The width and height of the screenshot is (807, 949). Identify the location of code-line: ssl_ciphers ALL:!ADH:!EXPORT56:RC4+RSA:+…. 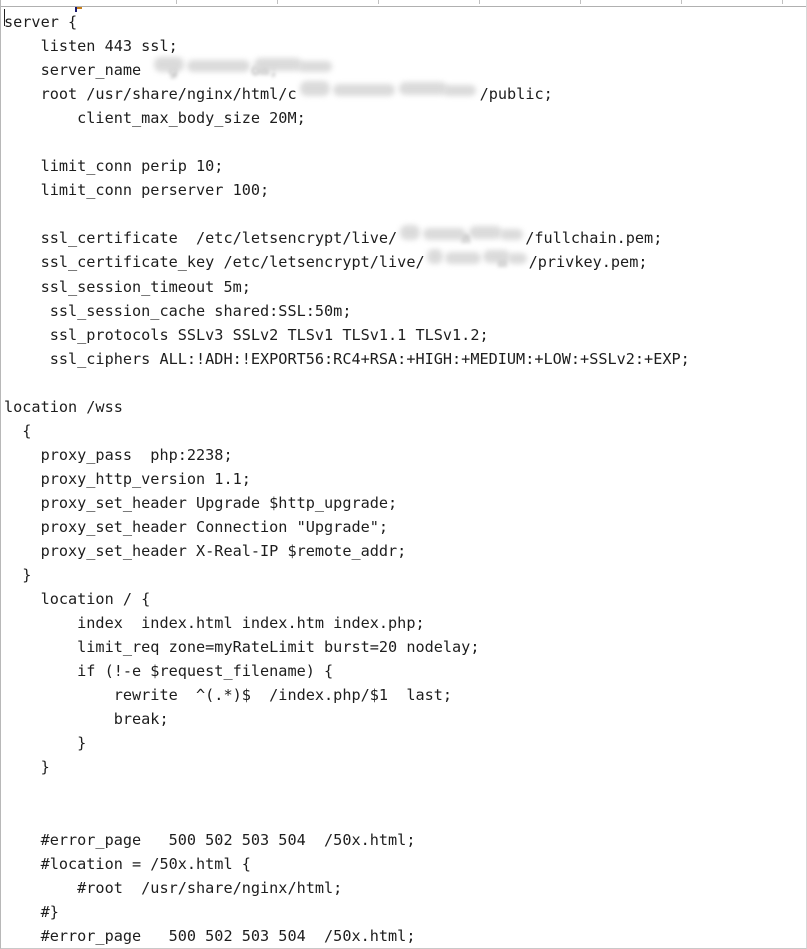
(405, 359).